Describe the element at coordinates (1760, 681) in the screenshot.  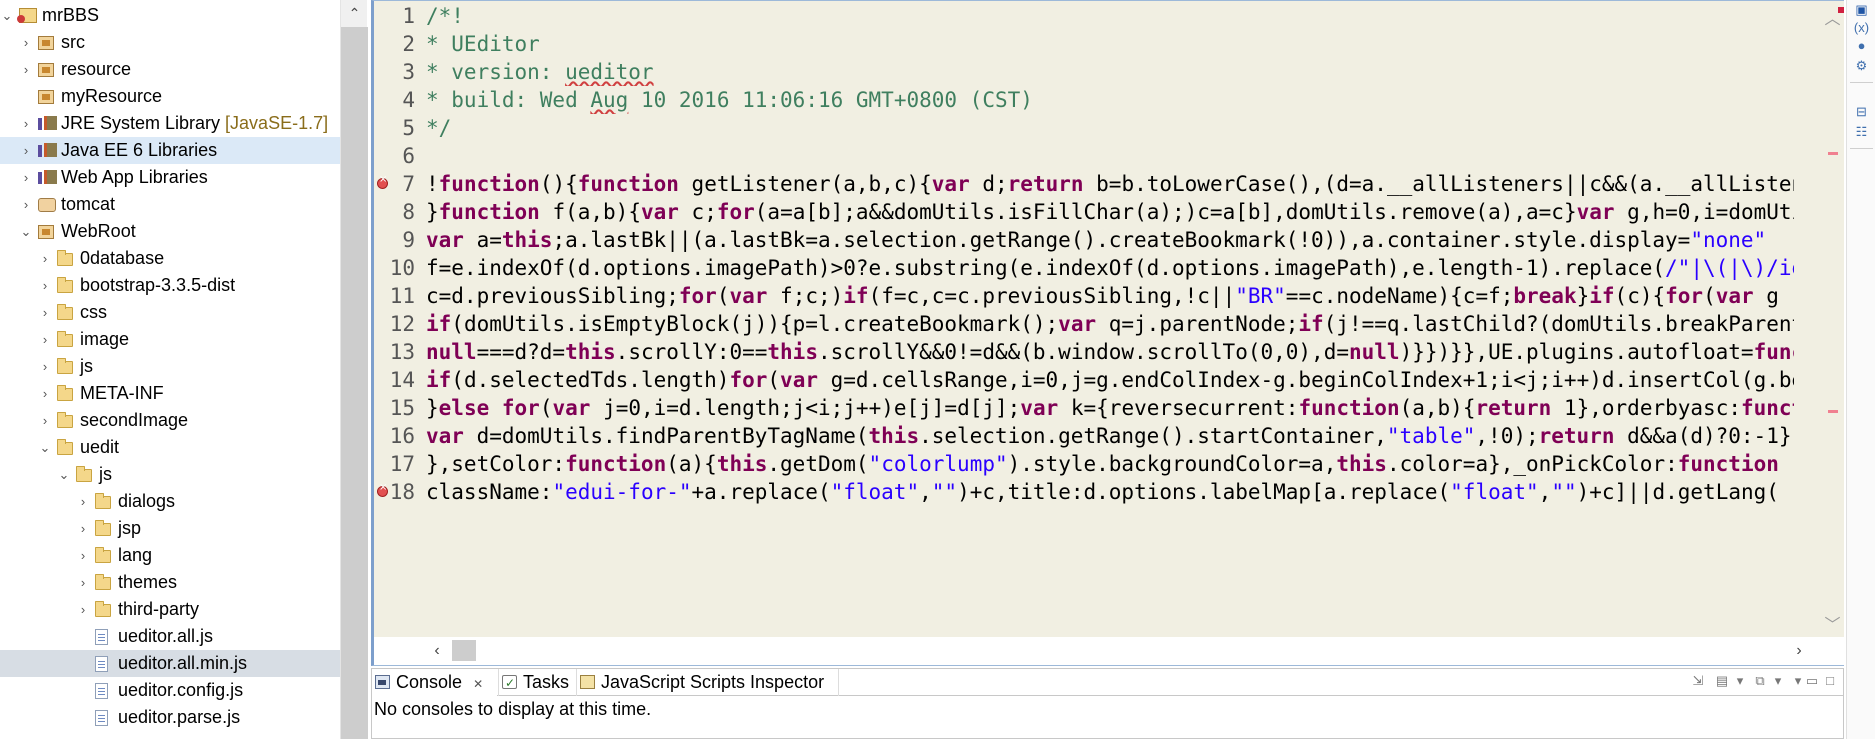
I see `open-console-icon: ⧉` at that location.